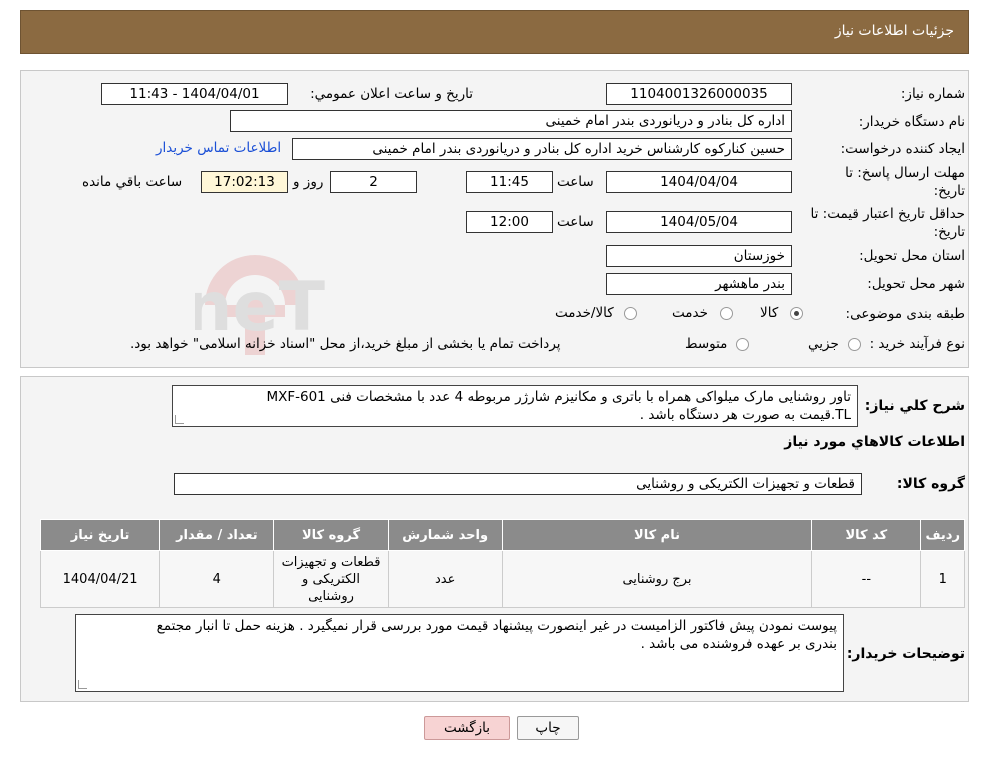 This screenshot has width=985, height=760. Describe the element at coordinates (657, 535) in the screenshot. I see `col-name: نام کالا` at that location.